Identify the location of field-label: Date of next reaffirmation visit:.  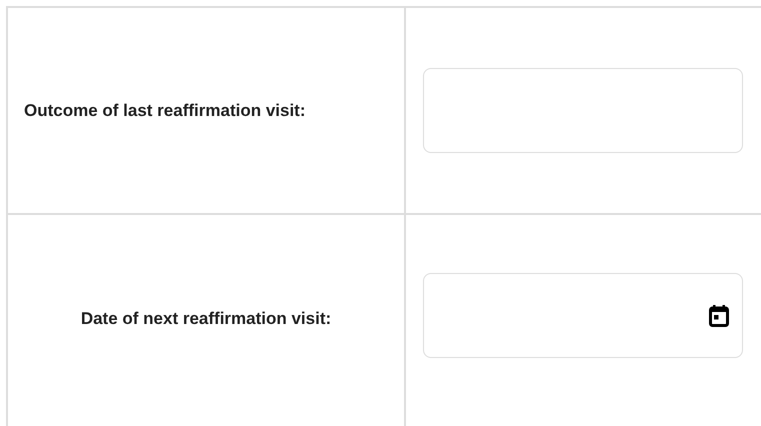
(206, 318).